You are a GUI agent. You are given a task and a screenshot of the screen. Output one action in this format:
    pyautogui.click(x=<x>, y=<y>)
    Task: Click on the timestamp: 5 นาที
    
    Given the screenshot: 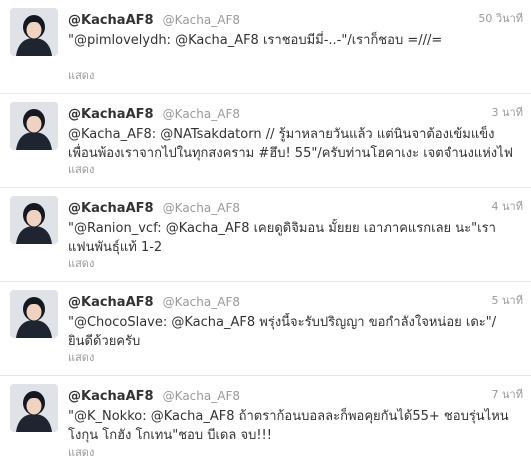 What is the action you would take?
    pyautogui.click(x=507, y=301)
    